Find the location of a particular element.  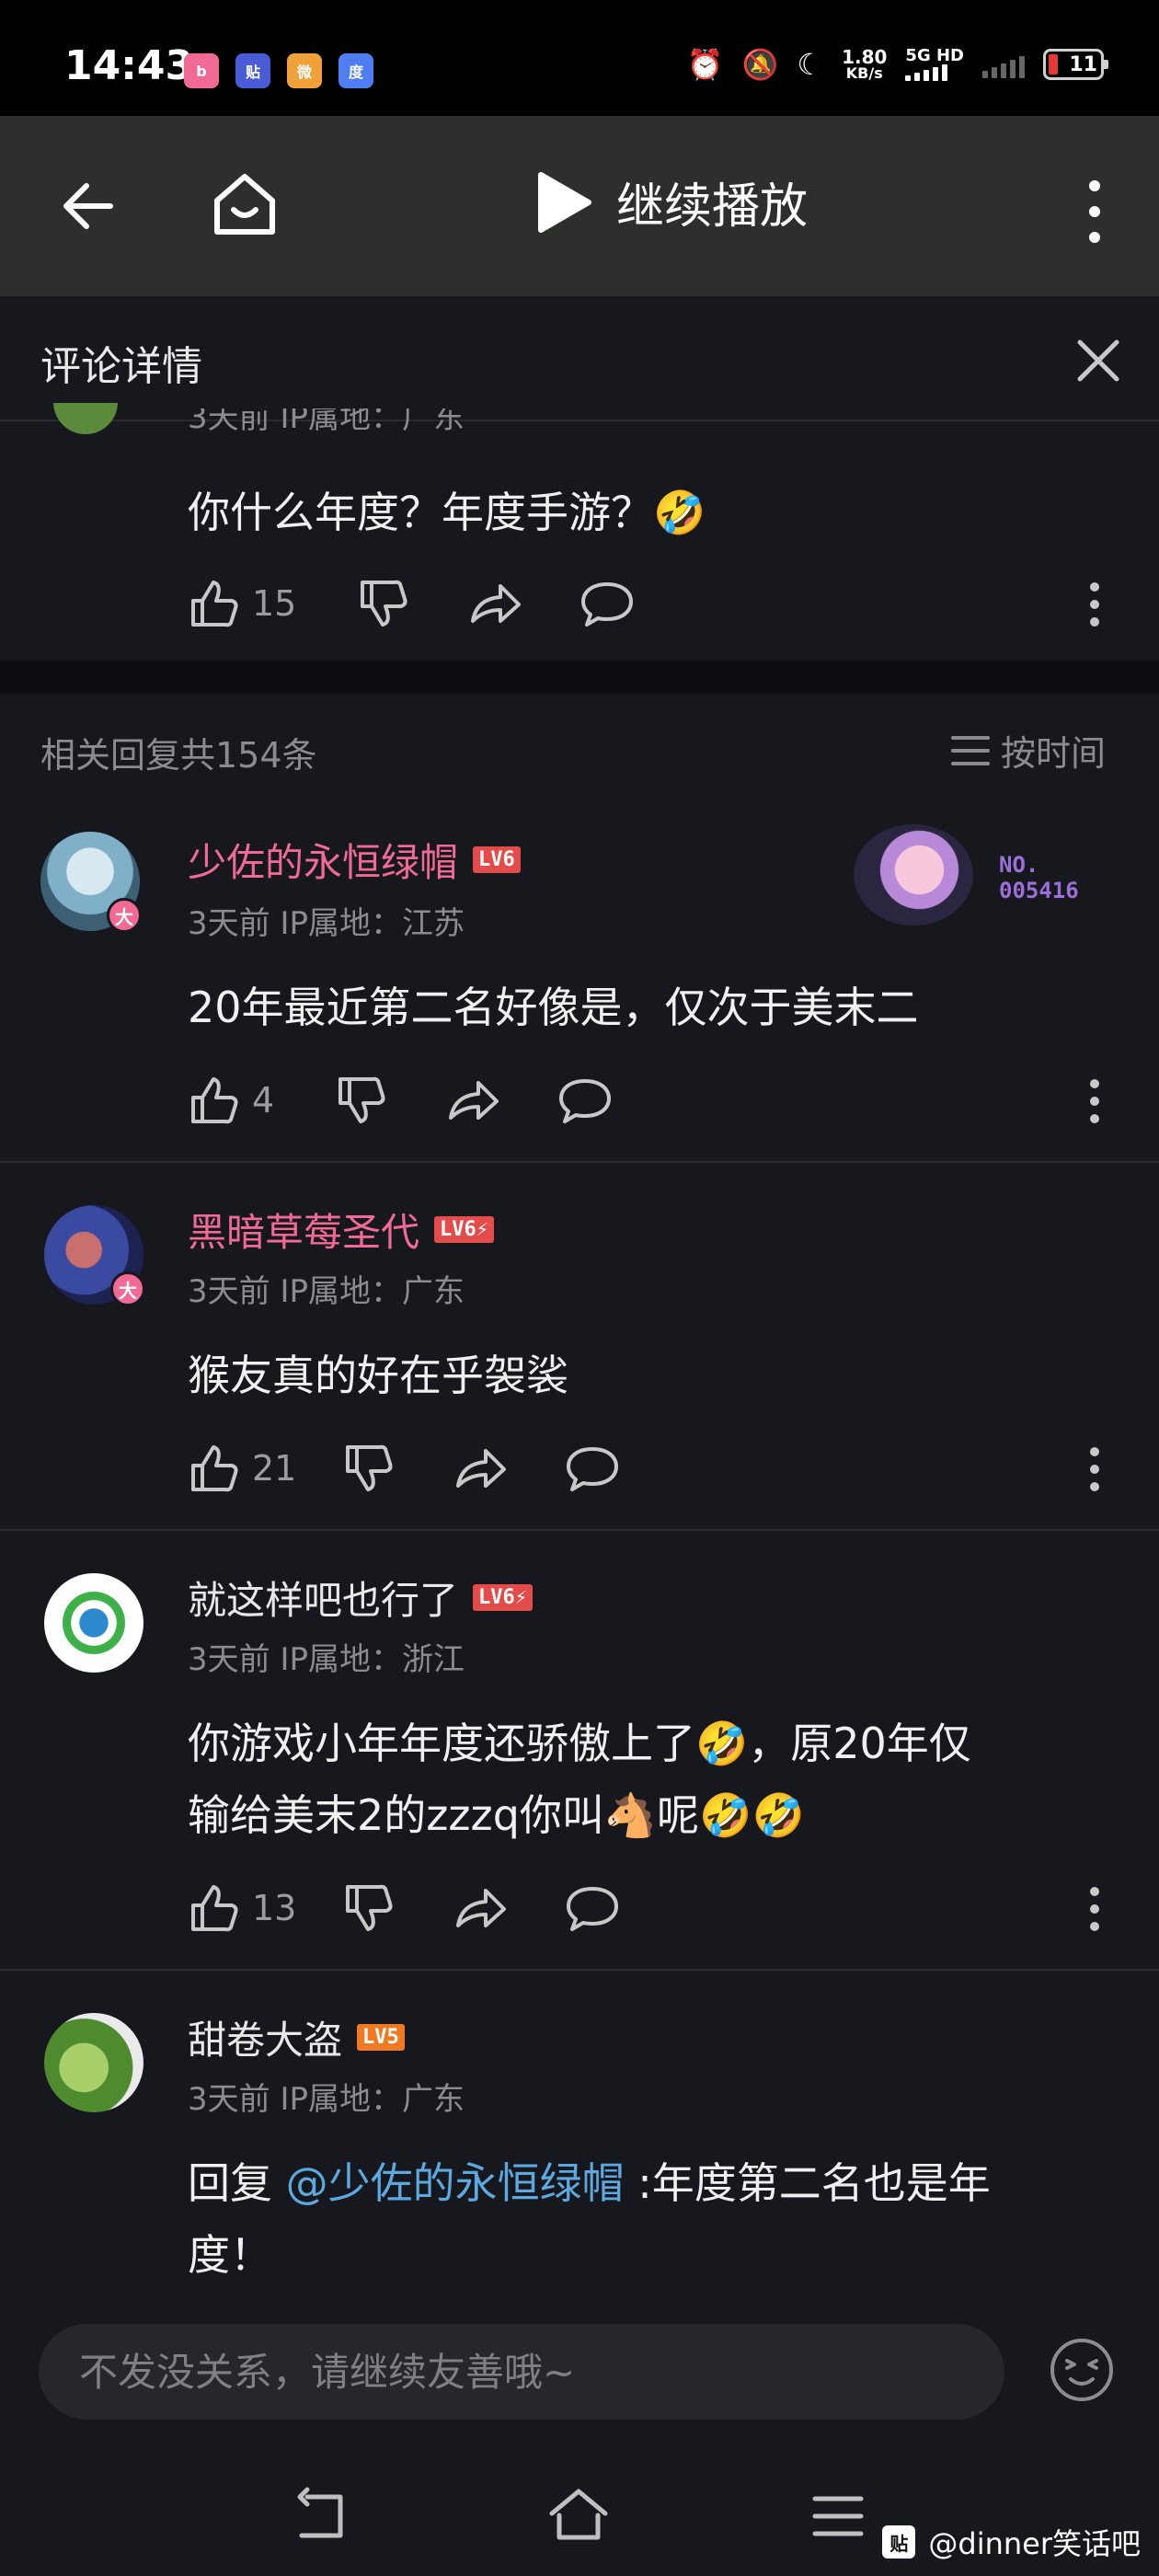

username: 甜卷大盗 is located at coordinates (265, 2037).